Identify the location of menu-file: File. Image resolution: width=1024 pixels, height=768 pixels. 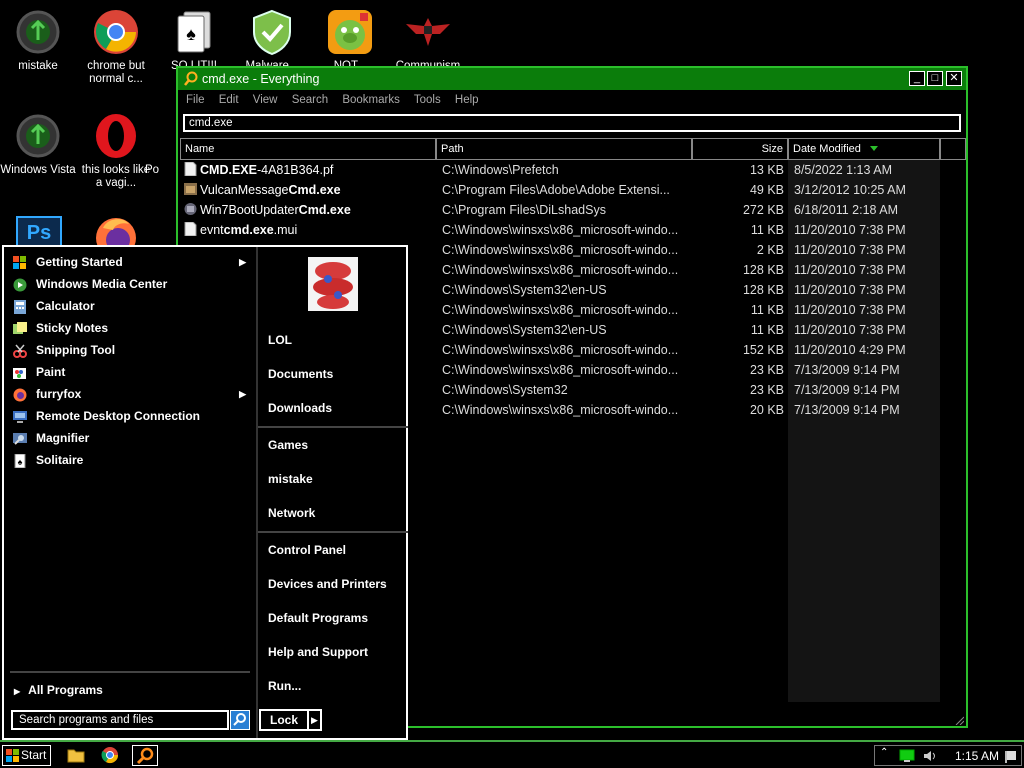
(195, 100).